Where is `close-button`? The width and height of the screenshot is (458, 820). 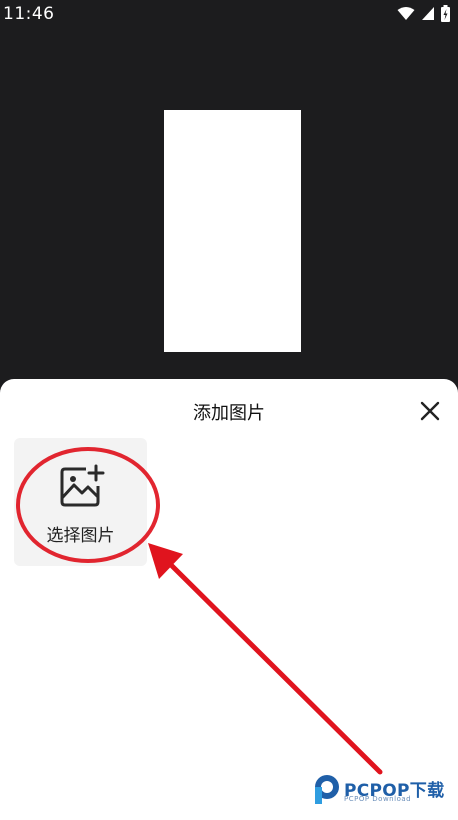 close-button is located at coordinates (430, 411).